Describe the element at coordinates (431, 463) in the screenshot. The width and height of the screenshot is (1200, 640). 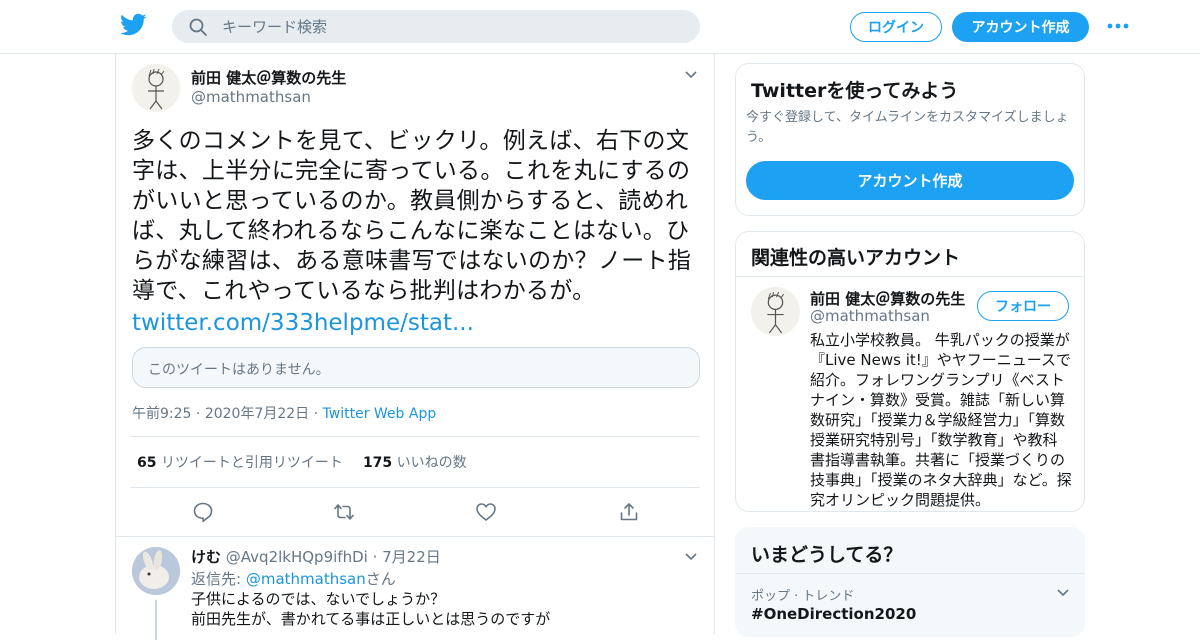
I see `like-label: いいねの数` at that location.